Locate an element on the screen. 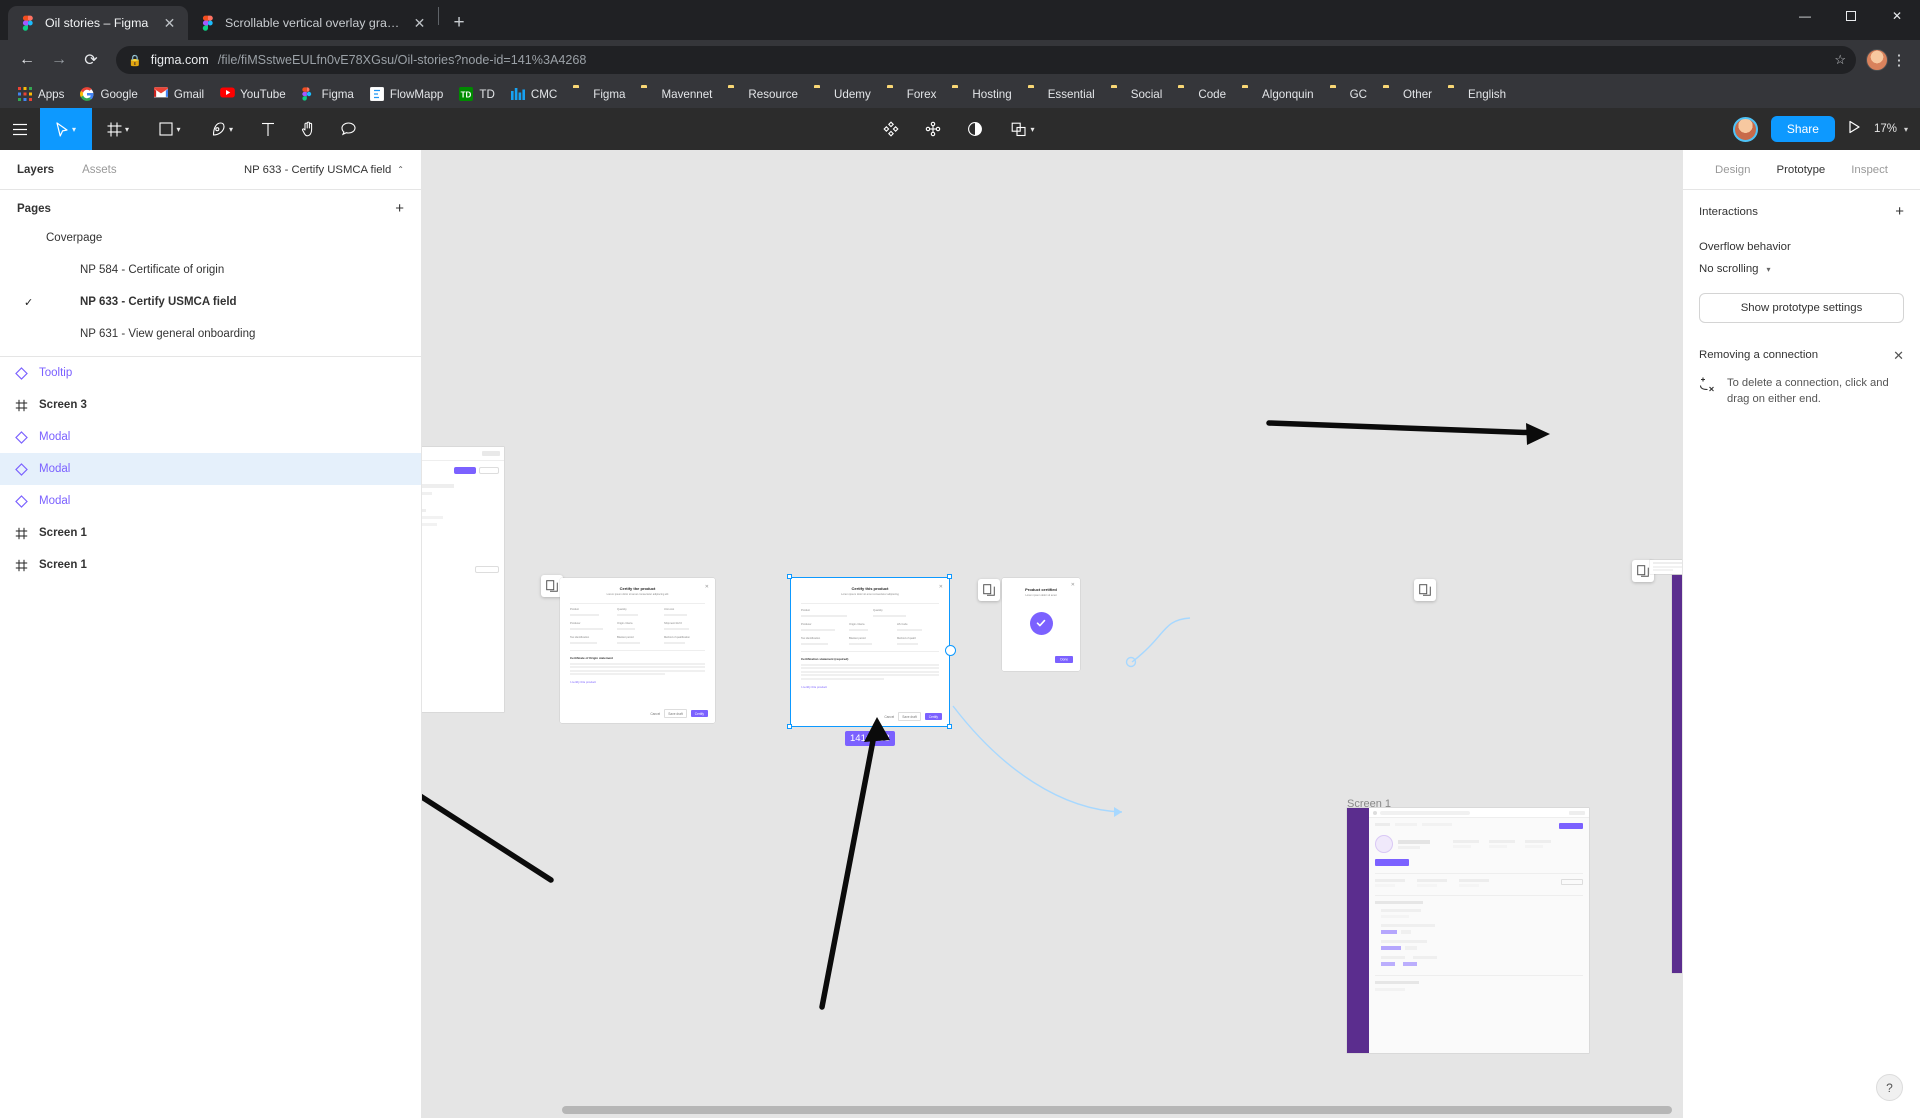  bookmark-flowmapp: FlowMapp is located at coordinates (406, 94).